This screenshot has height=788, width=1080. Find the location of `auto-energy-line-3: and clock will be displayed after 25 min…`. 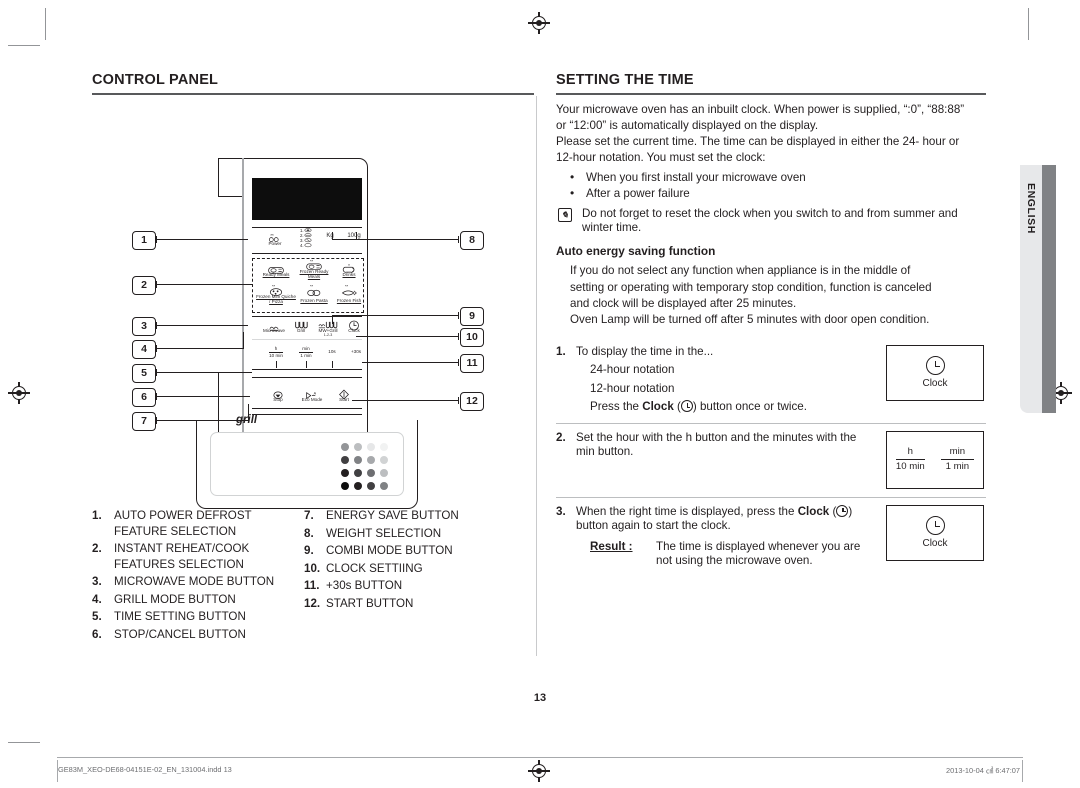

auto-energy-line-3: and clock will be displayed after 25 min… is located at coordinates (683, 303).